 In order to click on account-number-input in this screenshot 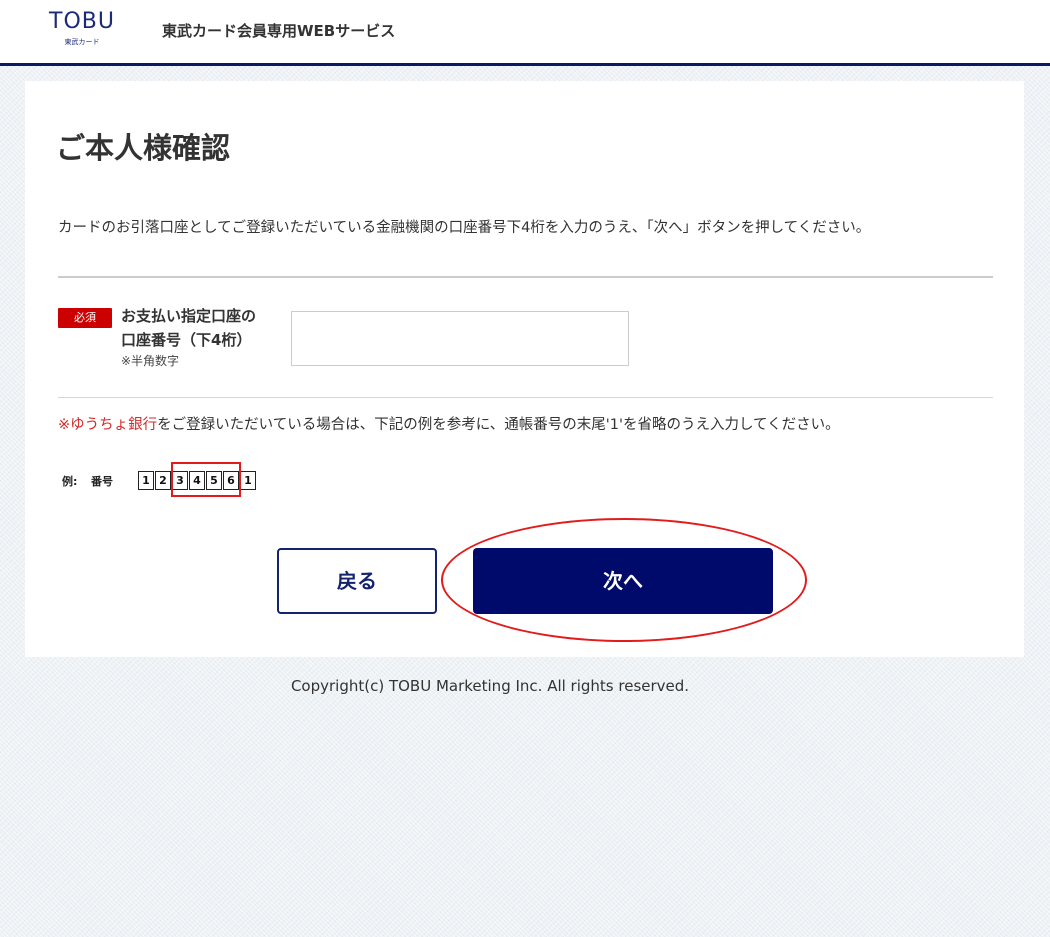, I will do `click(460, 338)`.